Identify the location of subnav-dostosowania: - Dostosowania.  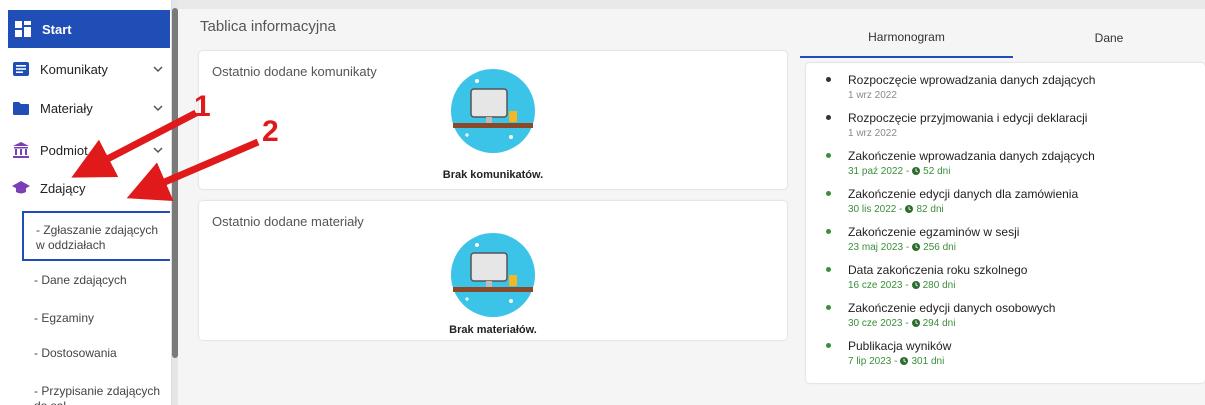
(96, 353).